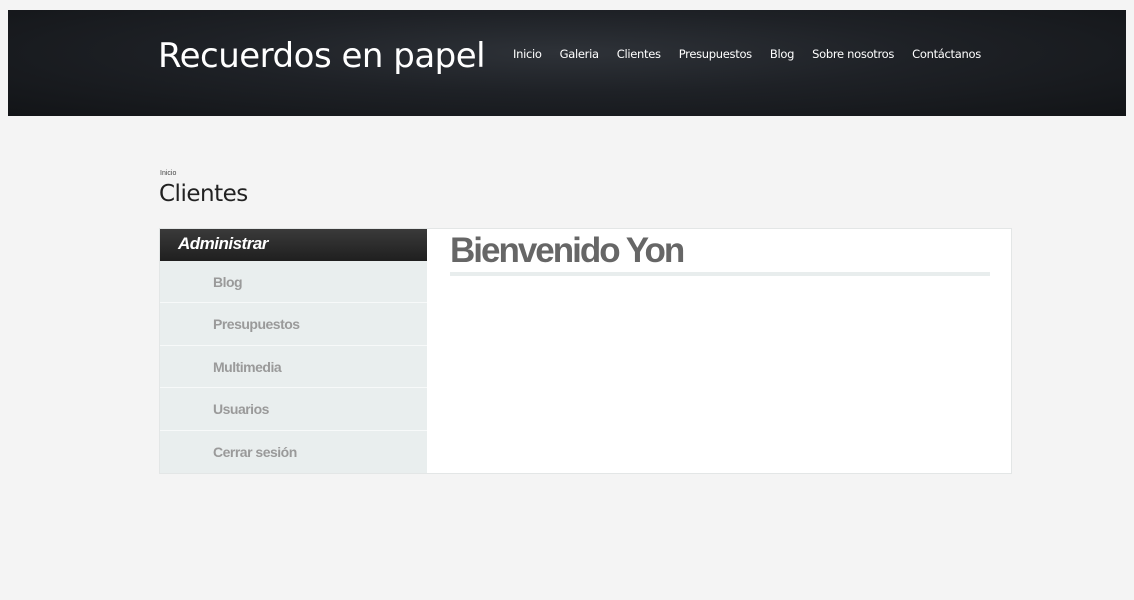  What do you see at coordinates (293, 367) in the screenshot?
I see `sidebar-item-multimedia: Multimedia` at bounding box center [293, 367].